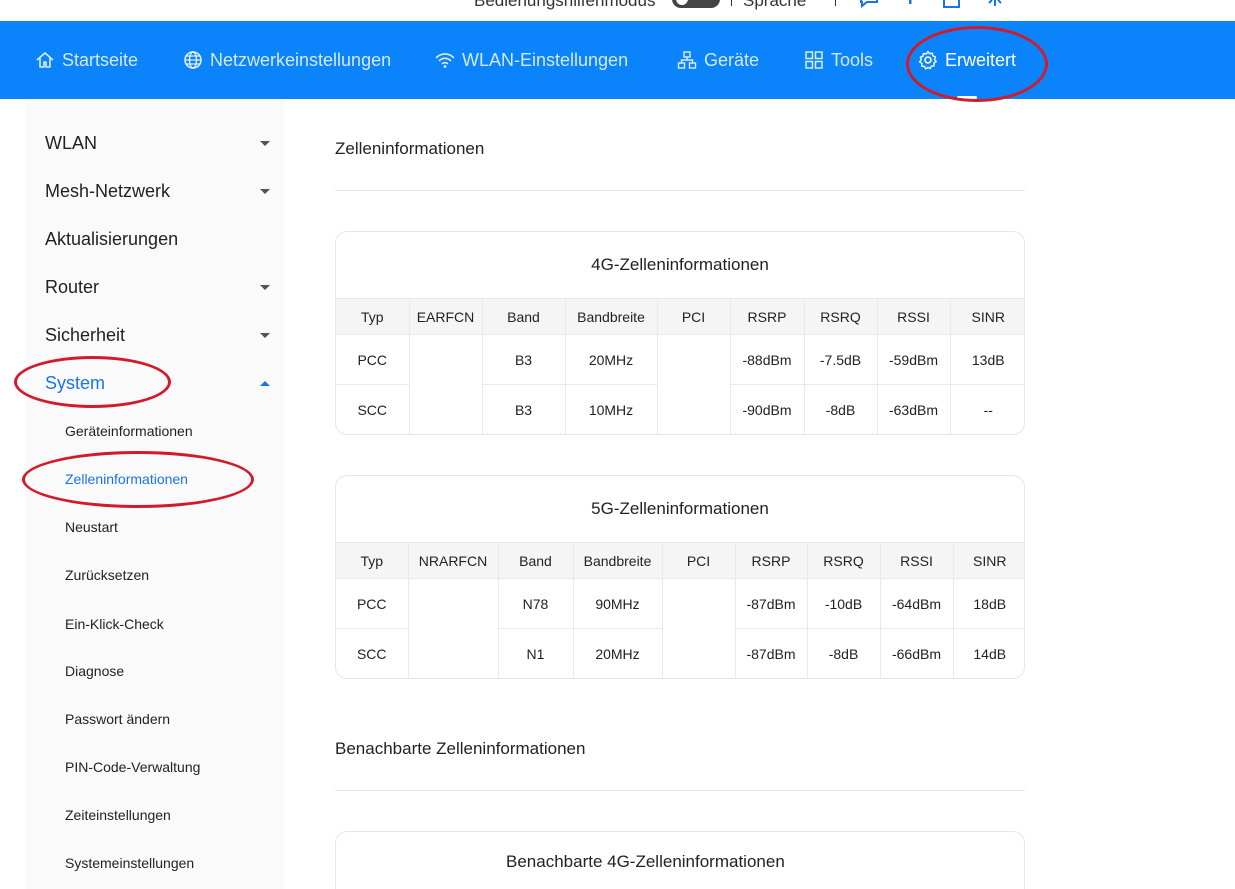  What do you see at coordinates (986, 409) in the screenshot?
I see `table-cell: --` at bounding box center [986, 409].